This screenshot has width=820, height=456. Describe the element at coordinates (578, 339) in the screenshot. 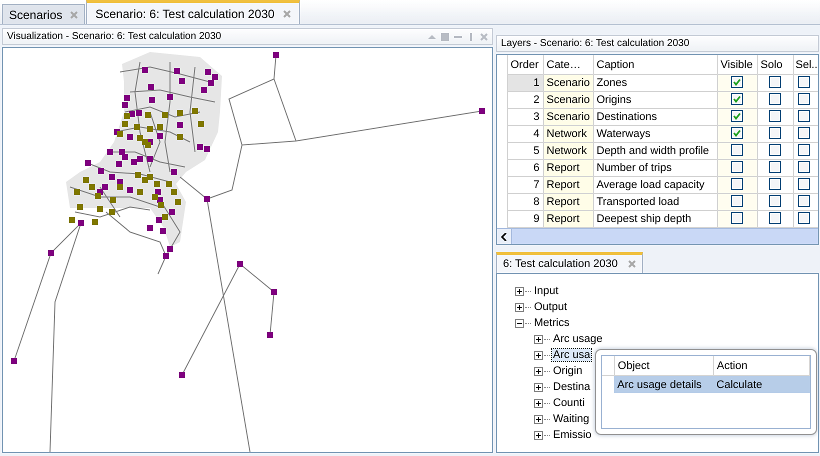

I see `tree-item: Arc usage` at that location.